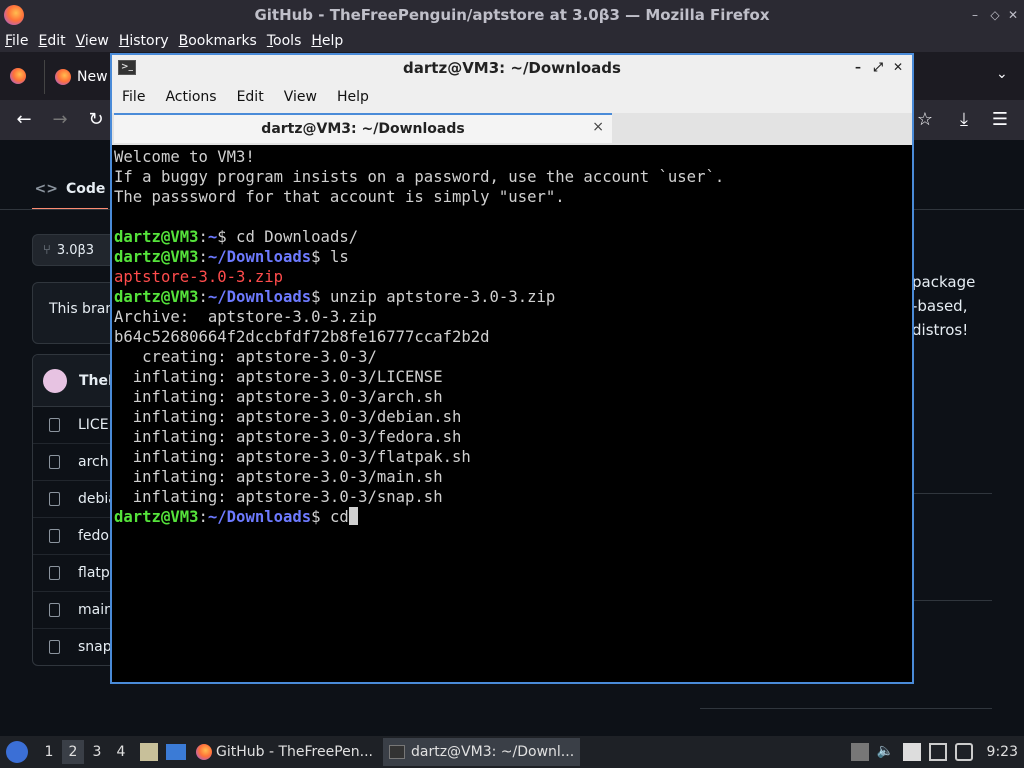  What do you see at coordinates (95, 647) in the screenshot?
I see `file-name: snap` at bounding box center [95, 647].